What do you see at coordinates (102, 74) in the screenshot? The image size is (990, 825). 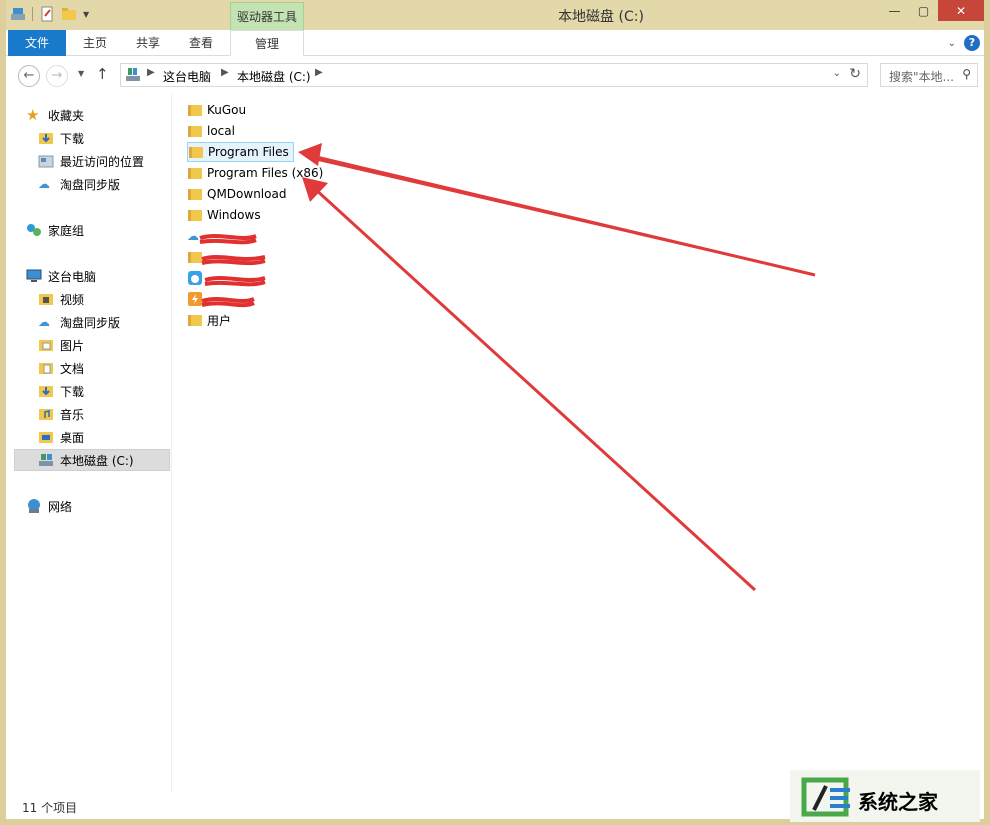 I see `up-button: ↑` at bounding box center [102, 74].